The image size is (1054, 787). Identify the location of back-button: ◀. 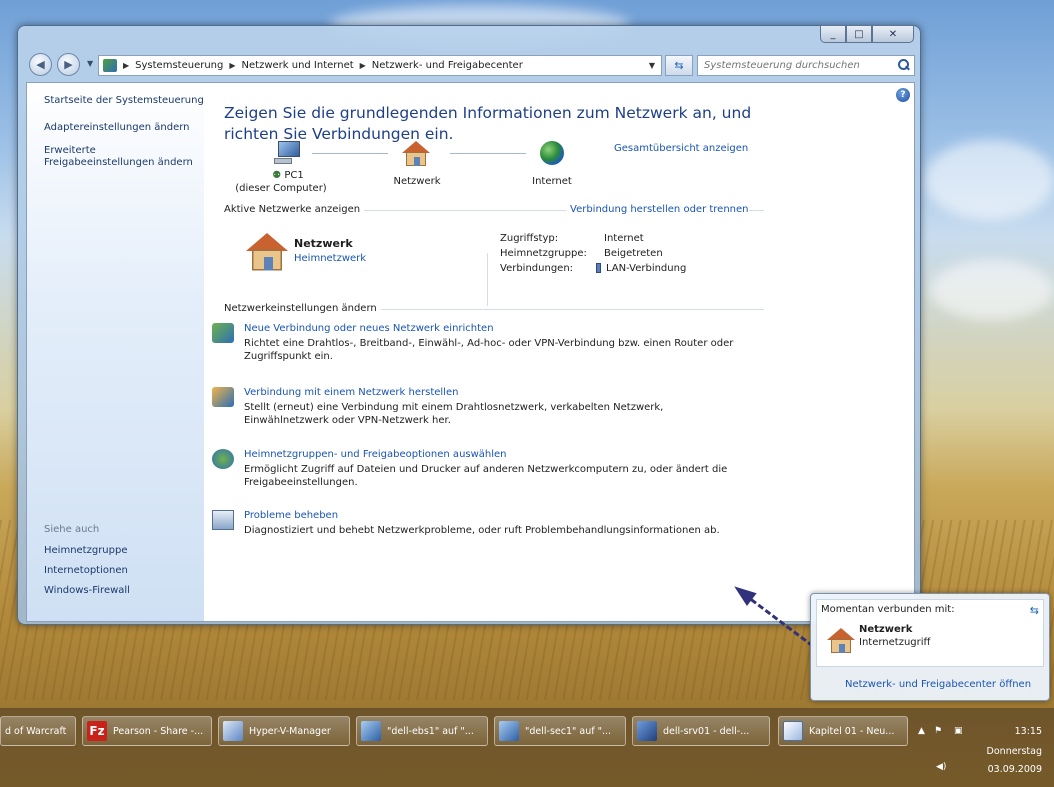
(40, 64).